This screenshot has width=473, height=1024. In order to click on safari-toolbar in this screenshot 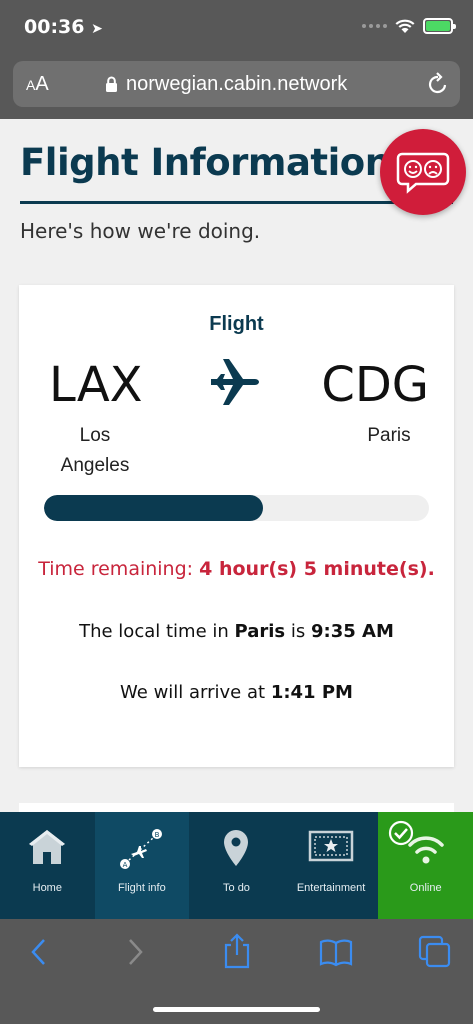, I will do `click(236, 971)`.